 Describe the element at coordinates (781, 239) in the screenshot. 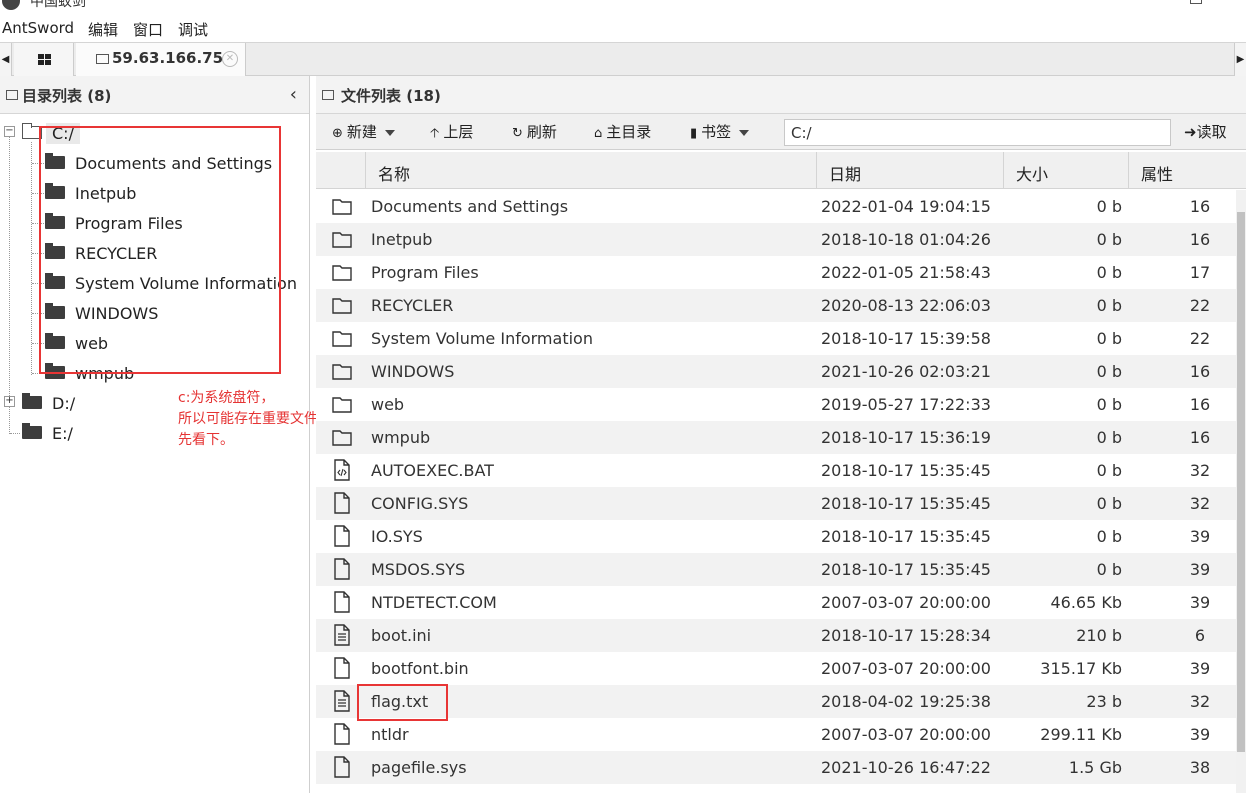

I see `file-row: Inetpub 2018-10-18 01:04:26 0 b 16` at that location.